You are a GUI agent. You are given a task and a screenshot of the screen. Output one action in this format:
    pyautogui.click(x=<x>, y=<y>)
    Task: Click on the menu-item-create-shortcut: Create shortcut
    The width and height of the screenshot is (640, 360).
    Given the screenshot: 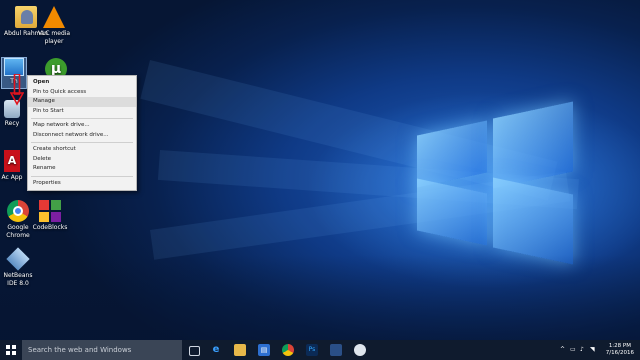 What is the action you would take?
    pyautogui.click(x=82, y=150)
    